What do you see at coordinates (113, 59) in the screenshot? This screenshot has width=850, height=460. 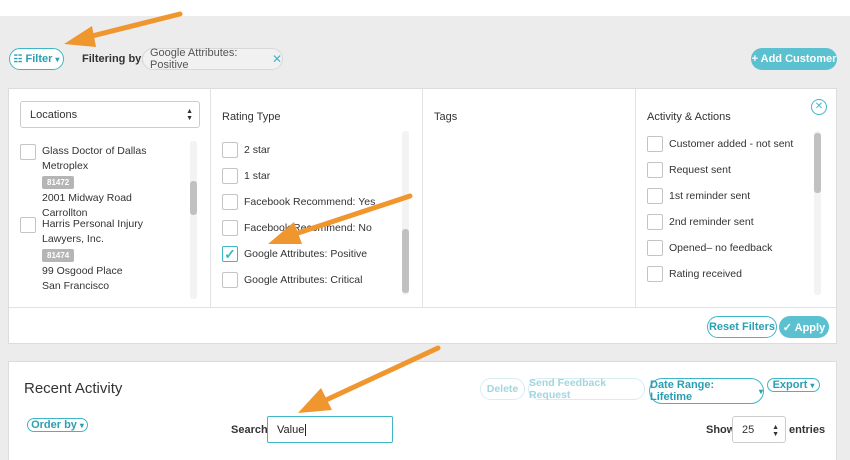 I see `filtering-by-label: Filtering by:` at bounding box center [113, 59].